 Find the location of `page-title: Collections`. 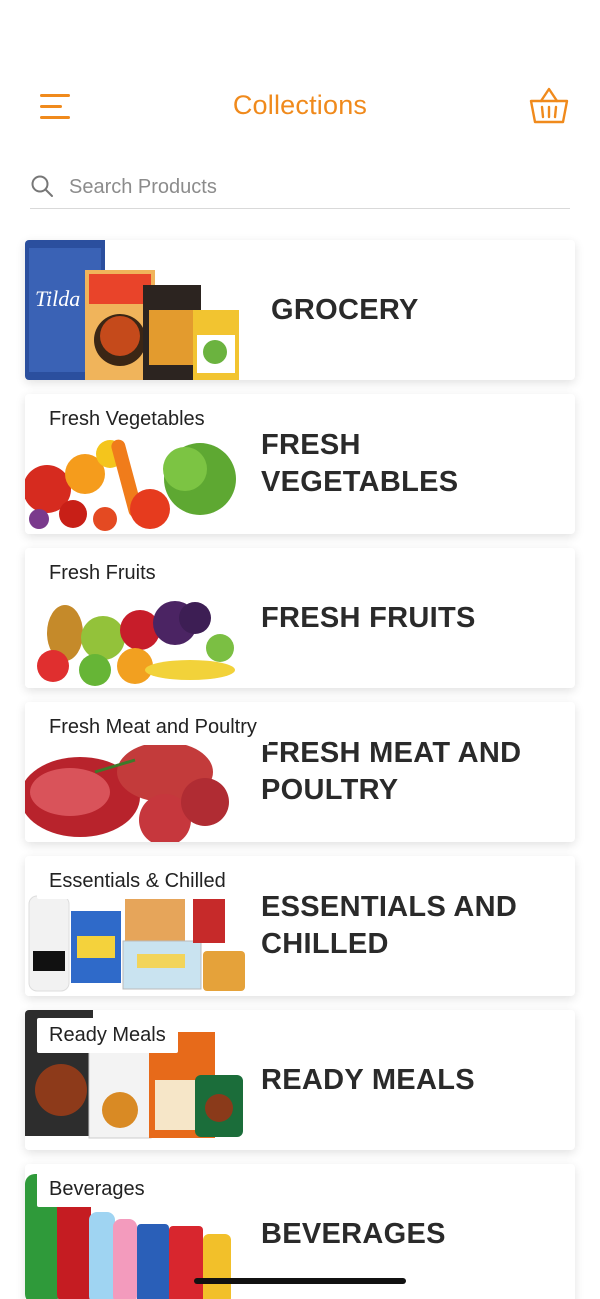

page-title: Collections is located at coordinates (300, 105).